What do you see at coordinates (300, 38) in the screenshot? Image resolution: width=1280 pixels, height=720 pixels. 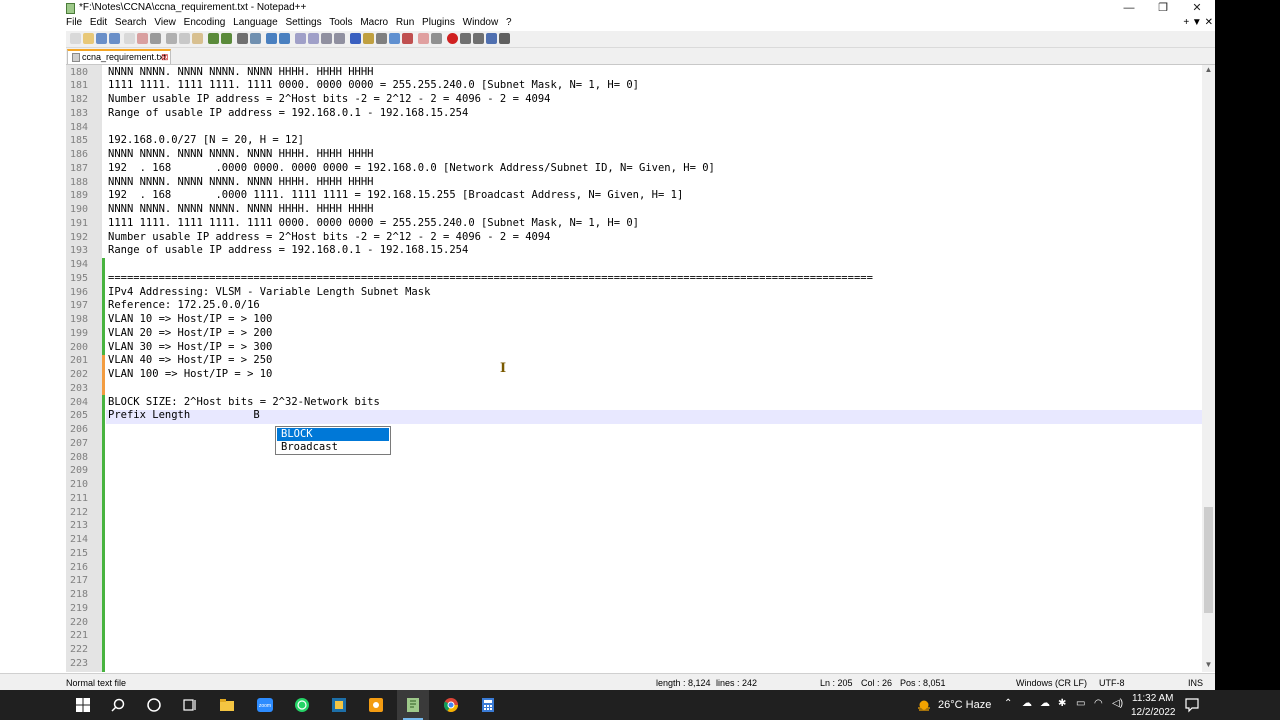 I see `sync-vertical-icon` at bounding box center [300, 38].